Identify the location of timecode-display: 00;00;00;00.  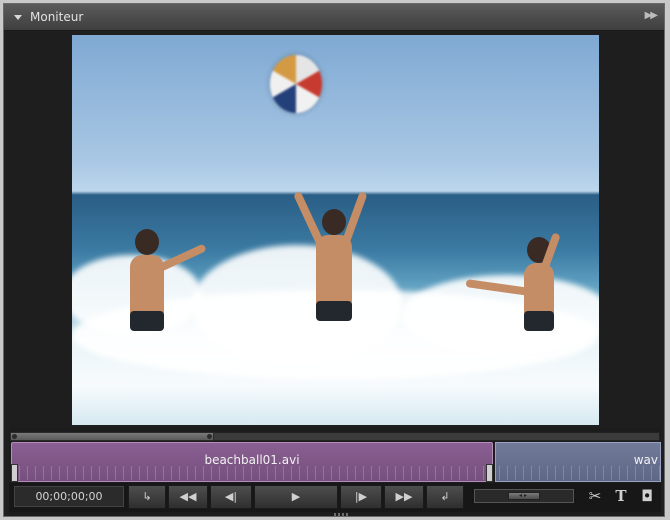
(69, 496).